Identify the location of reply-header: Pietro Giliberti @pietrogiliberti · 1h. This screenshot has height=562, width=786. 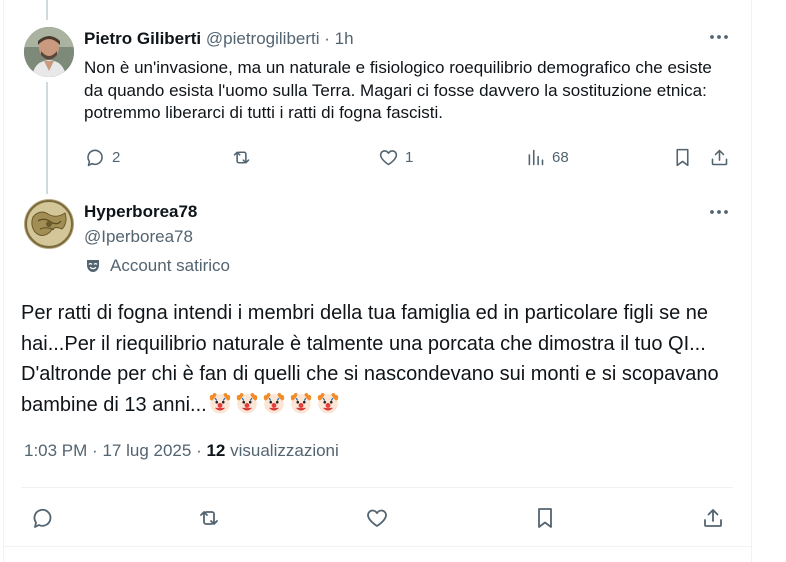
(219, 39).